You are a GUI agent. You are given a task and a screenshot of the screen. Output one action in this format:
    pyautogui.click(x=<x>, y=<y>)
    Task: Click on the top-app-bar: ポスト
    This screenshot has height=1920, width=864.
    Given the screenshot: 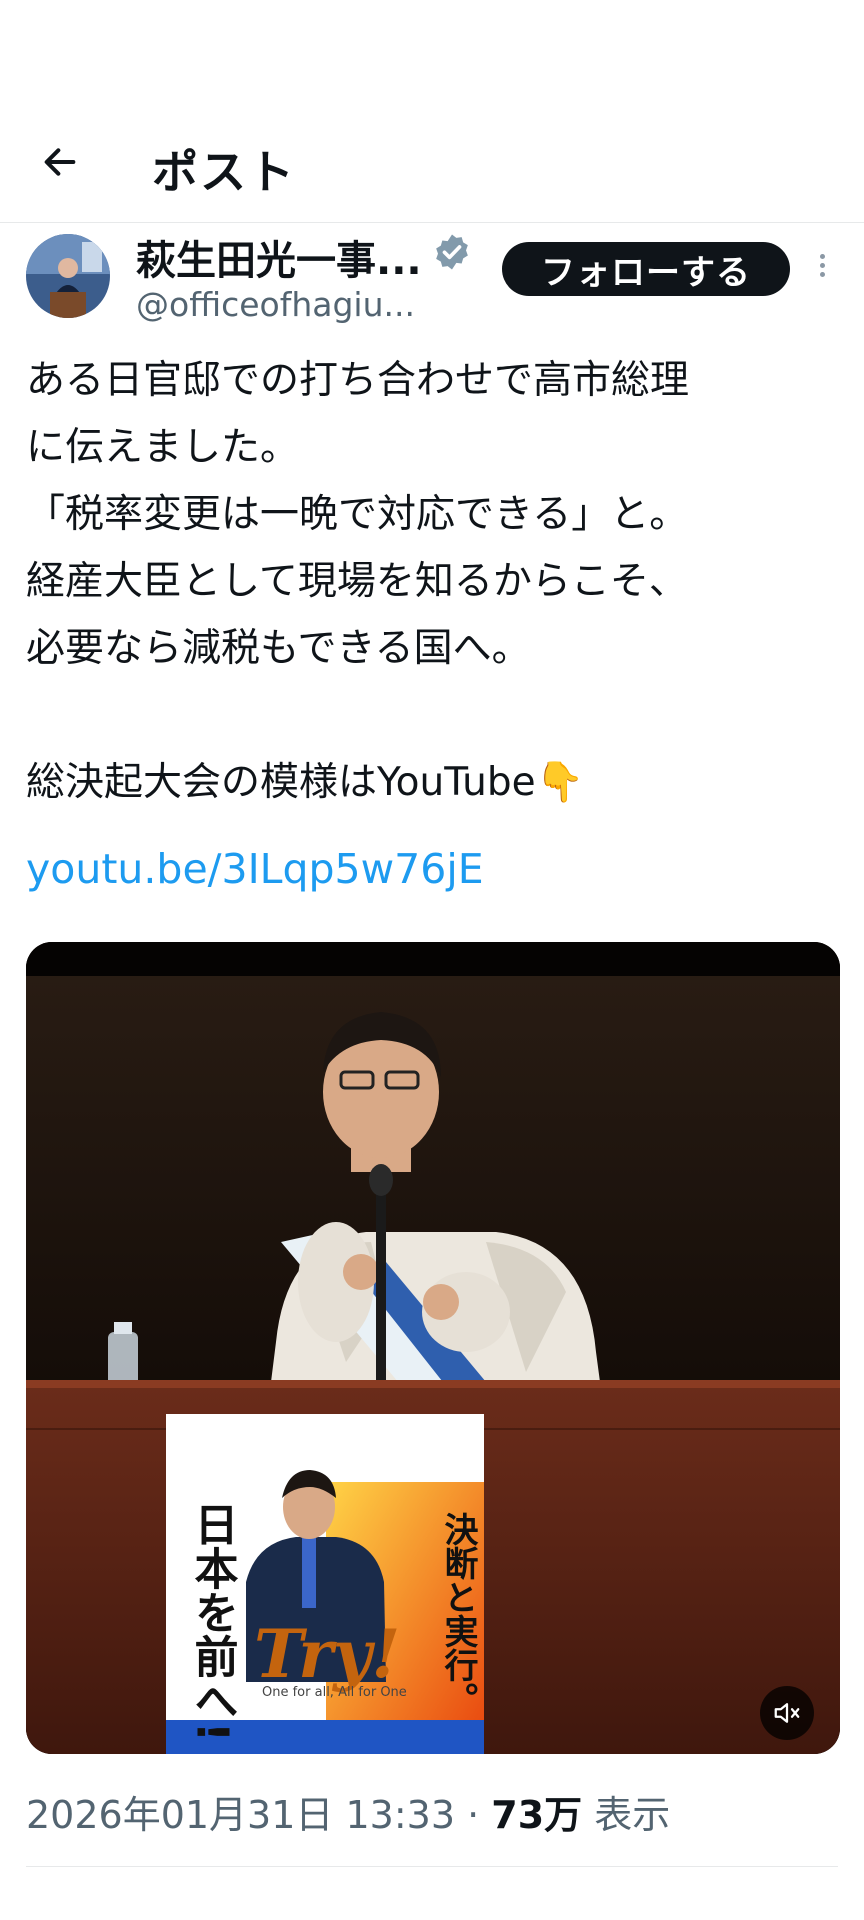 What is the action you would take?
    pyautogui.click(x=432, y=111)
    